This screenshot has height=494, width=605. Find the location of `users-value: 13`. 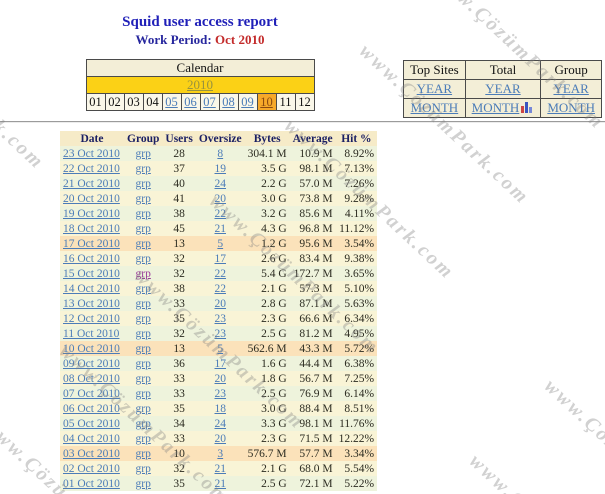

users-value: 13 is located at coordinates (179, 348).